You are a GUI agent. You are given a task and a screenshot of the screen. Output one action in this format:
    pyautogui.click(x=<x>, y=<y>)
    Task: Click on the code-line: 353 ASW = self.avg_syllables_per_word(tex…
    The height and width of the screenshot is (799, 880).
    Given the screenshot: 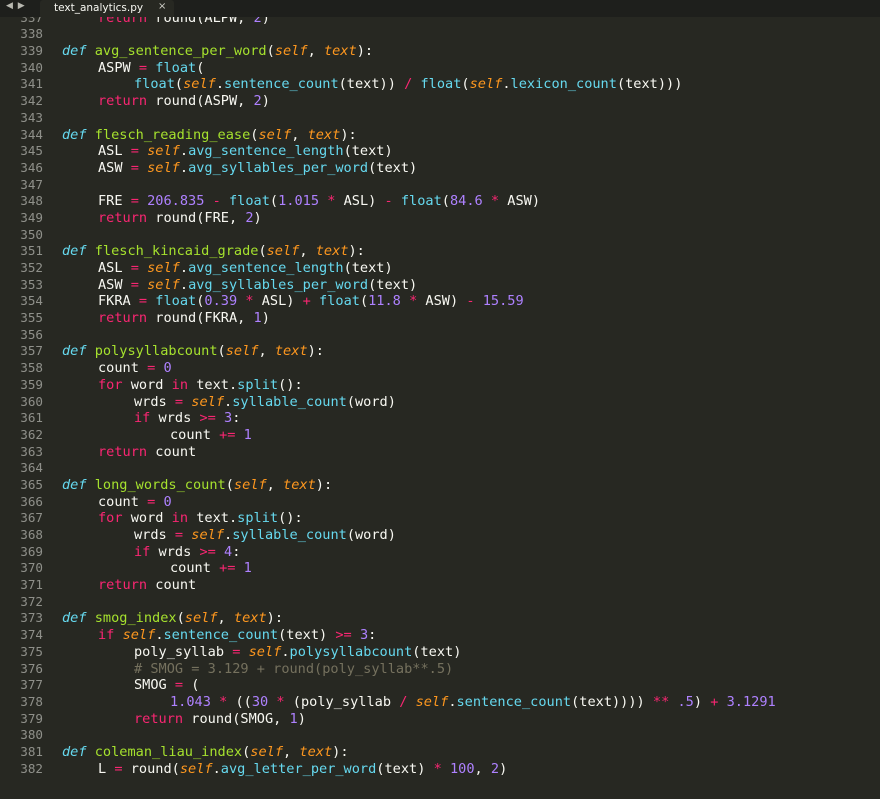 What is the action you would take?
    pyautogui.click(x=440, y=285)
    